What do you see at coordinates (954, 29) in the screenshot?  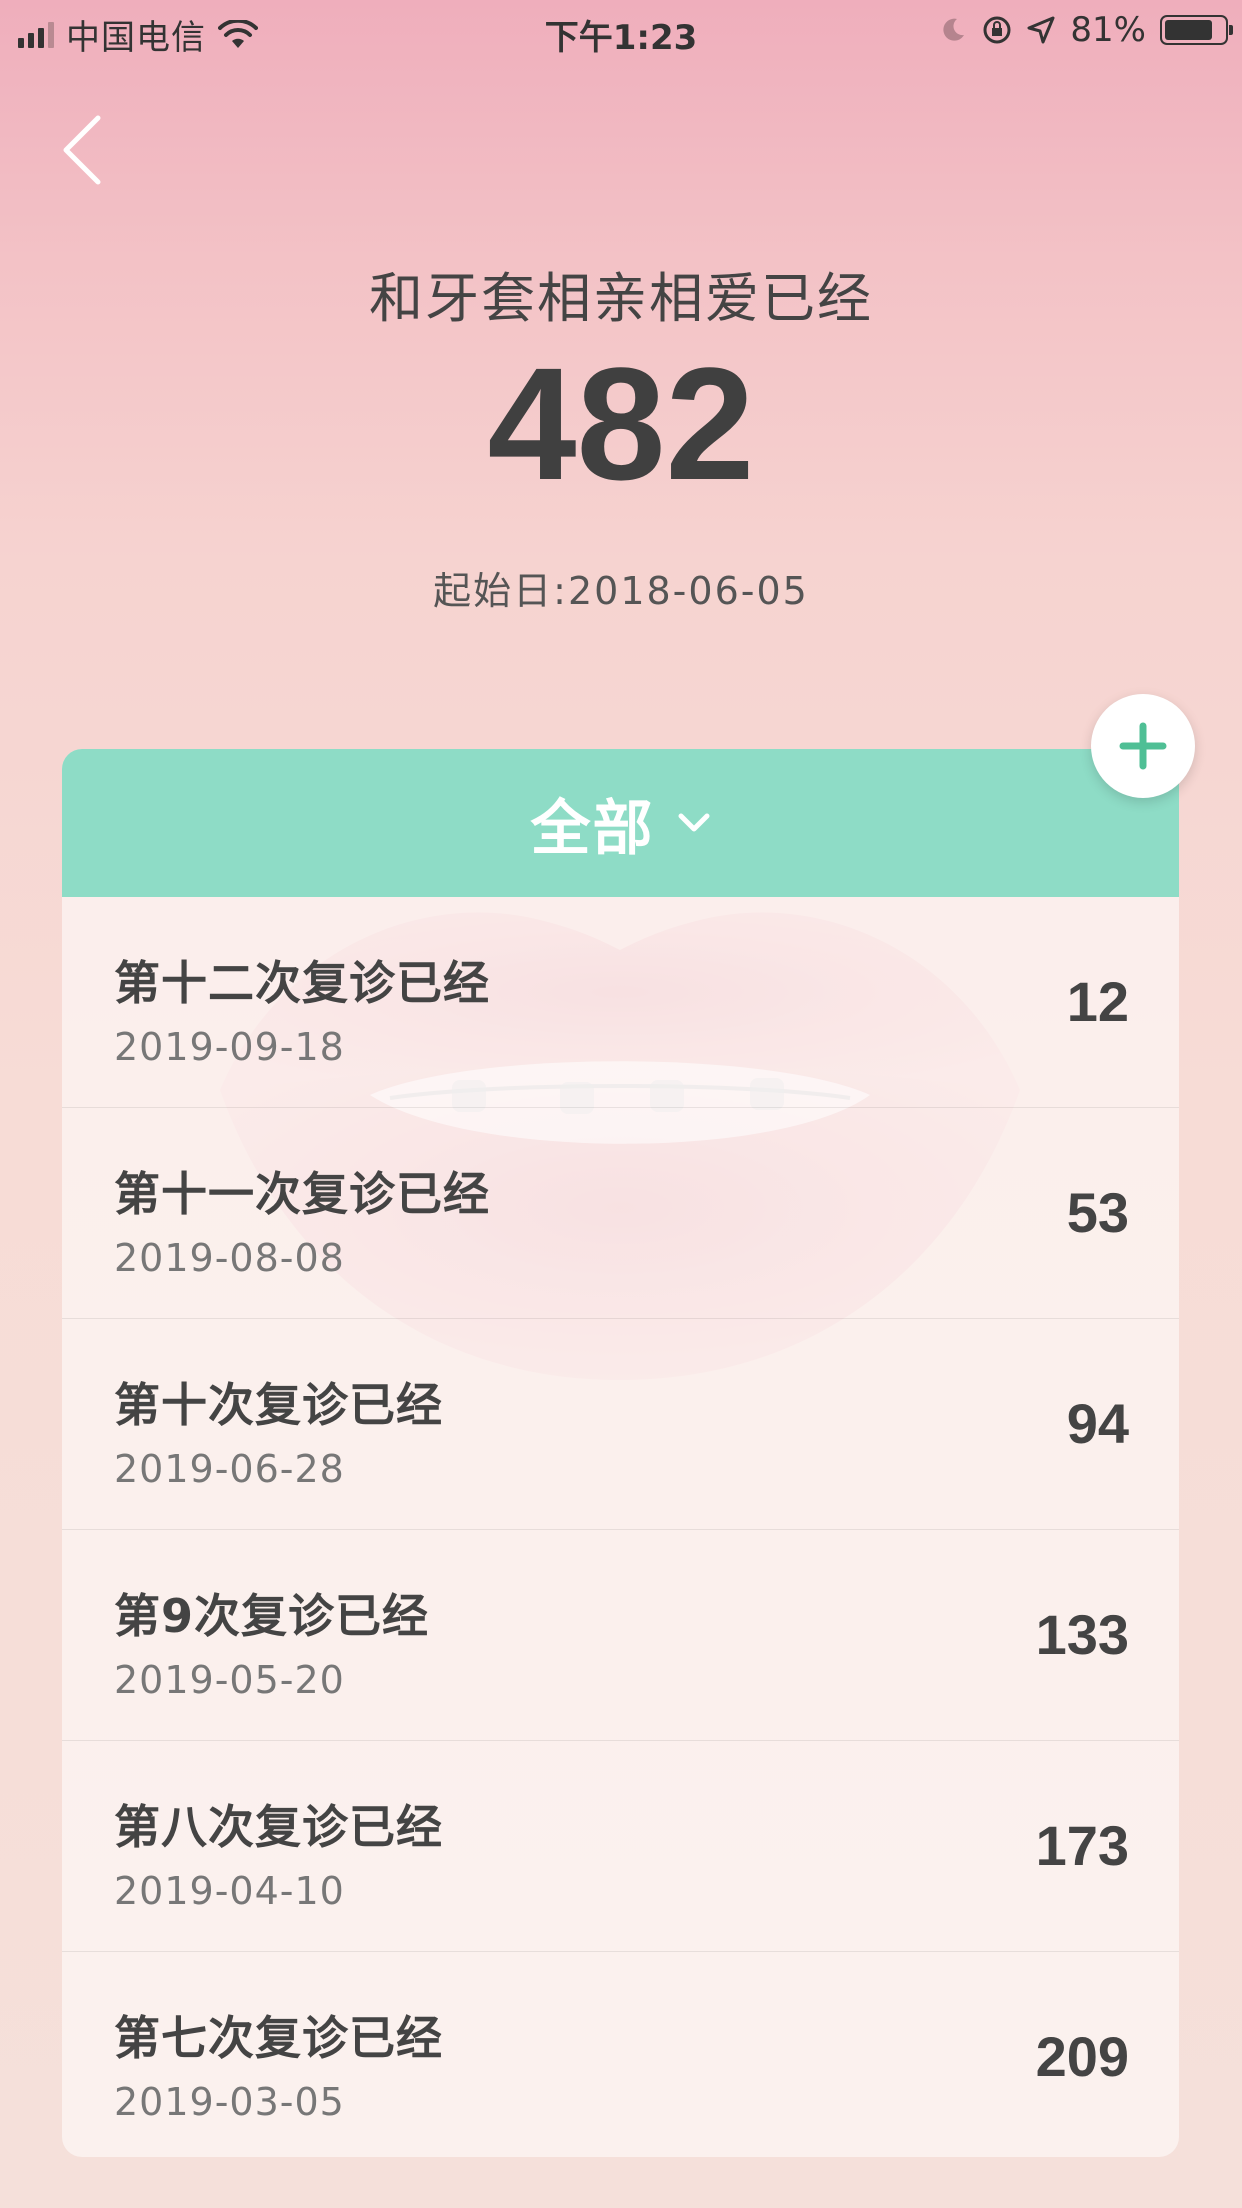 I see `moon-icon` at bounding box center [954, 29].